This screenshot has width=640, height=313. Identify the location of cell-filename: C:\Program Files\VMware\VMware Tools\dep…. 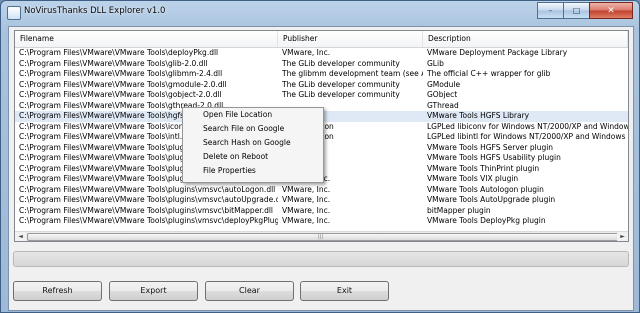
(119, 52).